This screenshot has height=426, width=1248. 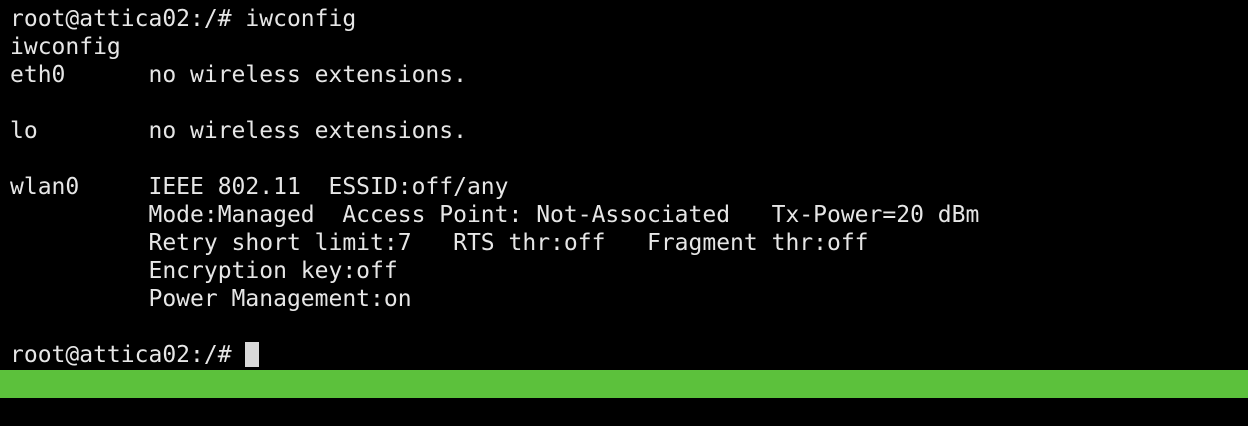 I want to click on window-list: 0:sudo- 1:nc*, so click(x=183, y=412).